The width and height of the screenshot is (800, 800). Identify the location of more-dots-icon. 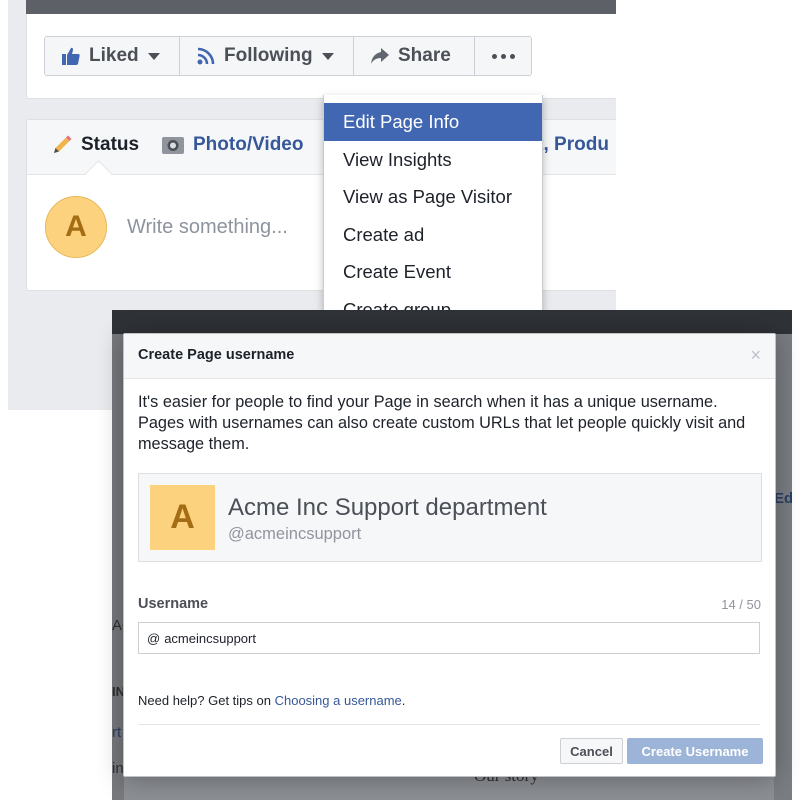
(503, 56).